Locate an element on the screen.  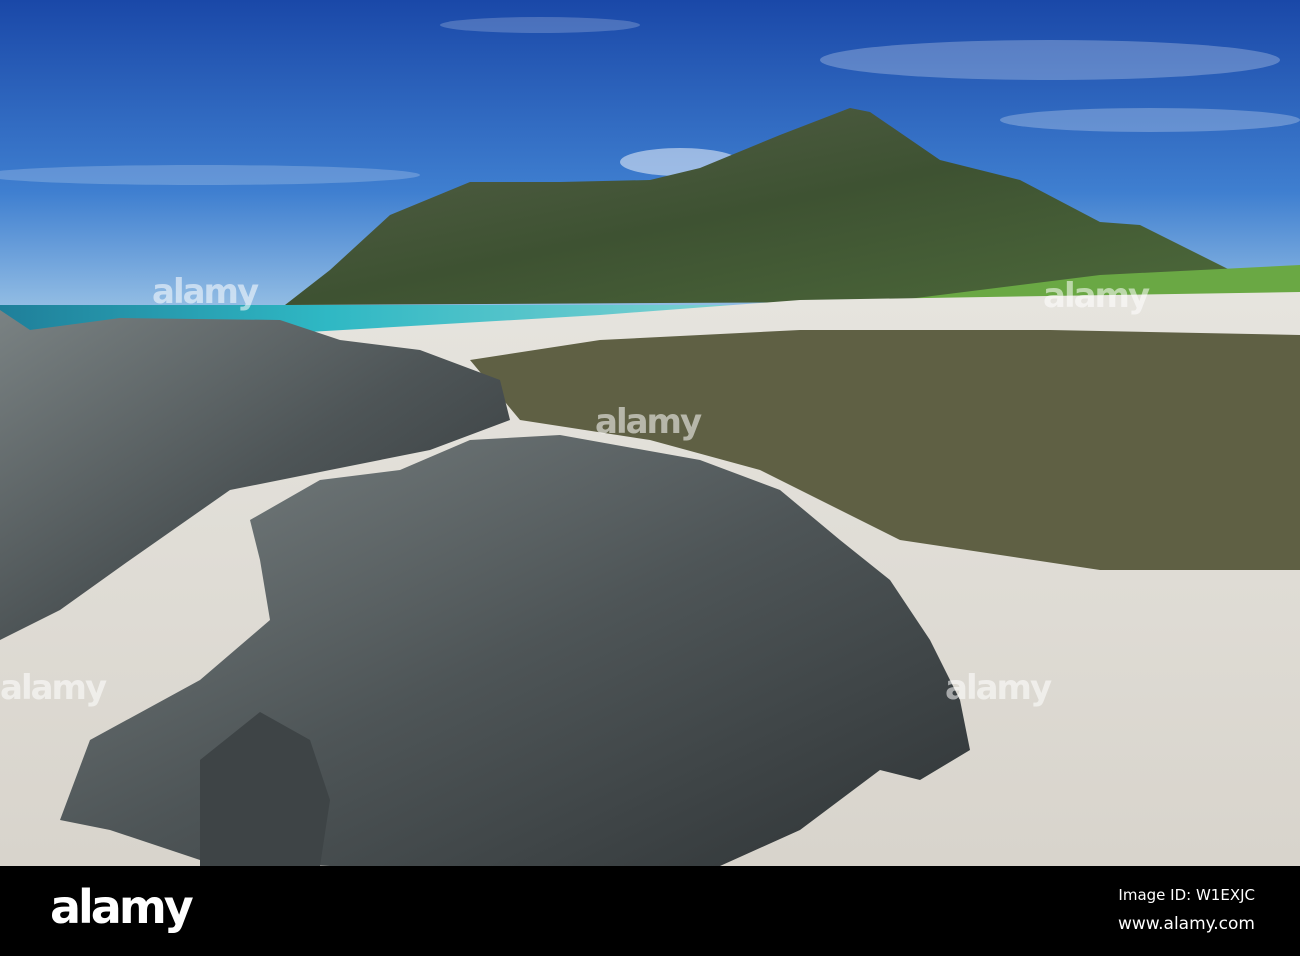
website-link: www.alamy.com is located at coordinates (1186, 924).